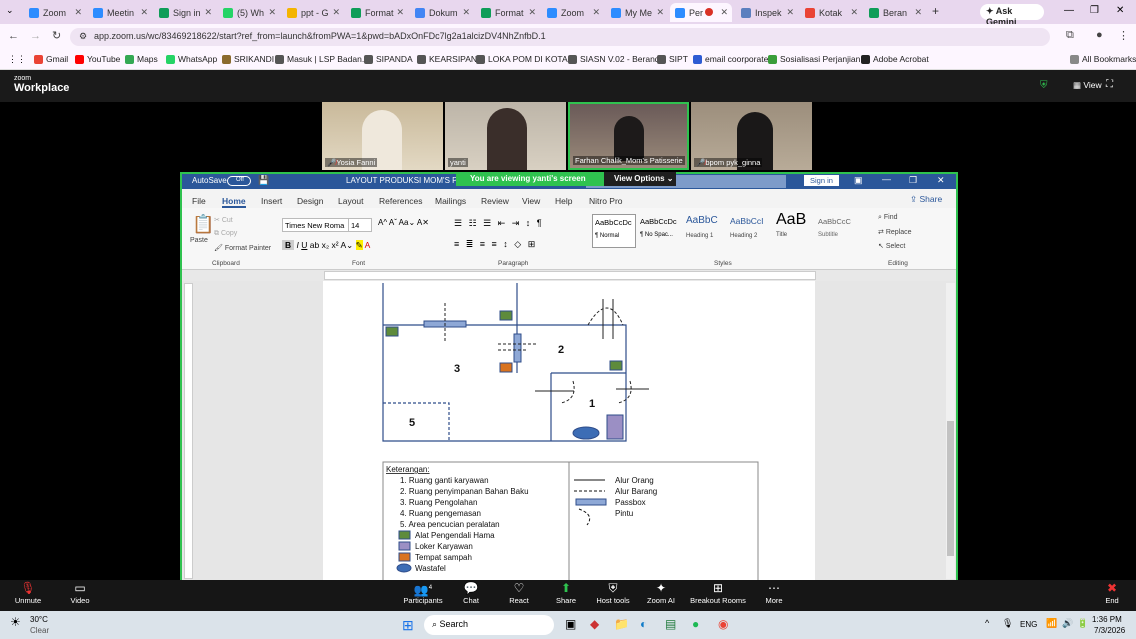 The image size is (1136, 639). What do you see at coordinates (637, 12) in the screenshot?
I see `browser-tab: My Me ✕` at bounding box center [637, 12].